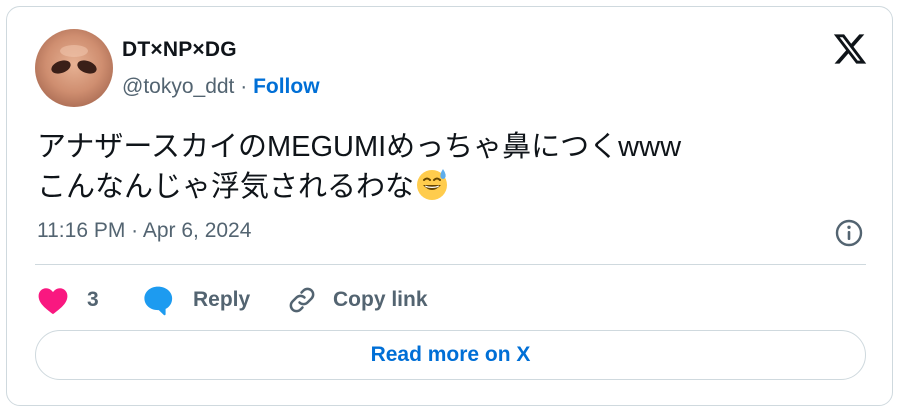  What do you see at coordinates (93, 299) in the screenshot?
I see `like-count: 3` at bounding box center [93, 299].